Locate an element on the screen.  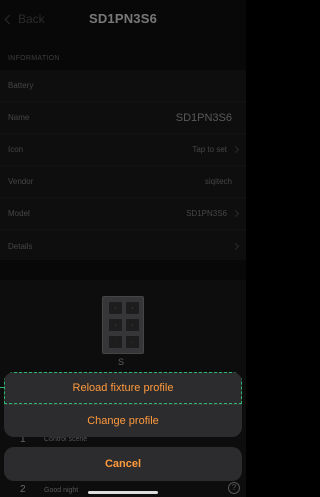
action-sheet: Reload fixture profile Change profile is located at coordinates (123, 404).